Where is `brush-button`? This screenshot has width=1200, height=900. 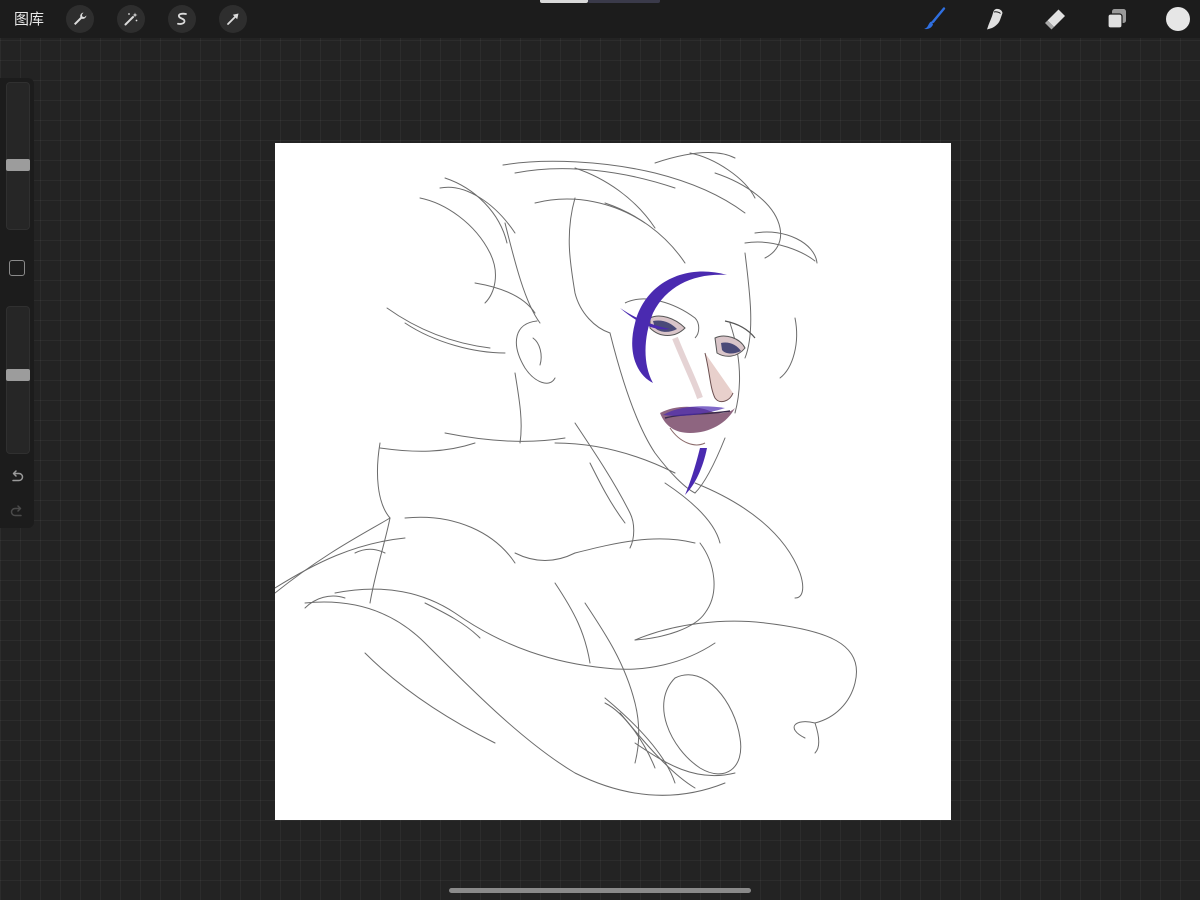
brush-button is located at coordinates (934, 19).